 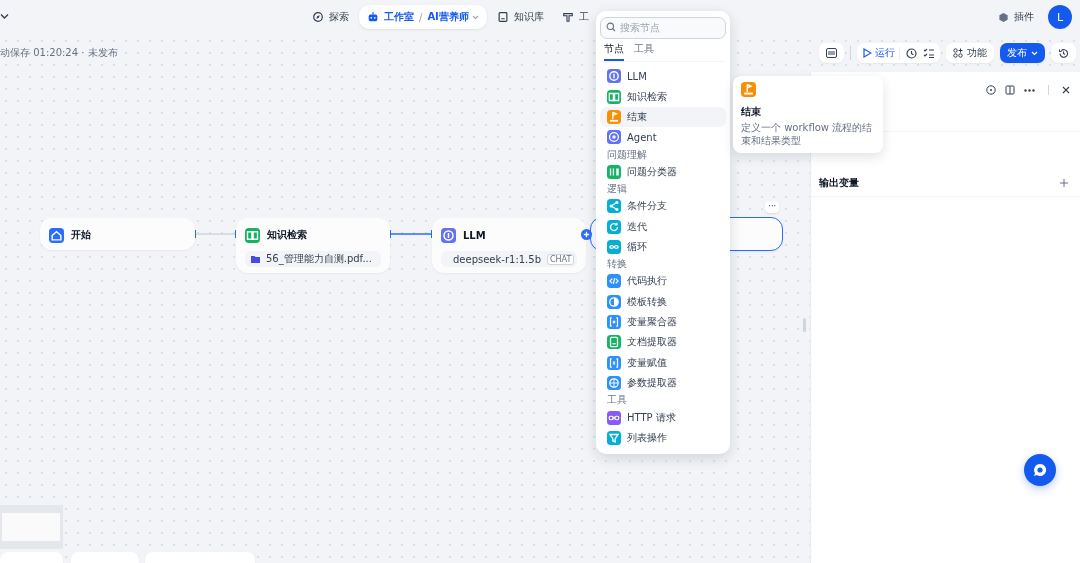 I want to click on node-type-item: Agent, so click(x=663, y=137).